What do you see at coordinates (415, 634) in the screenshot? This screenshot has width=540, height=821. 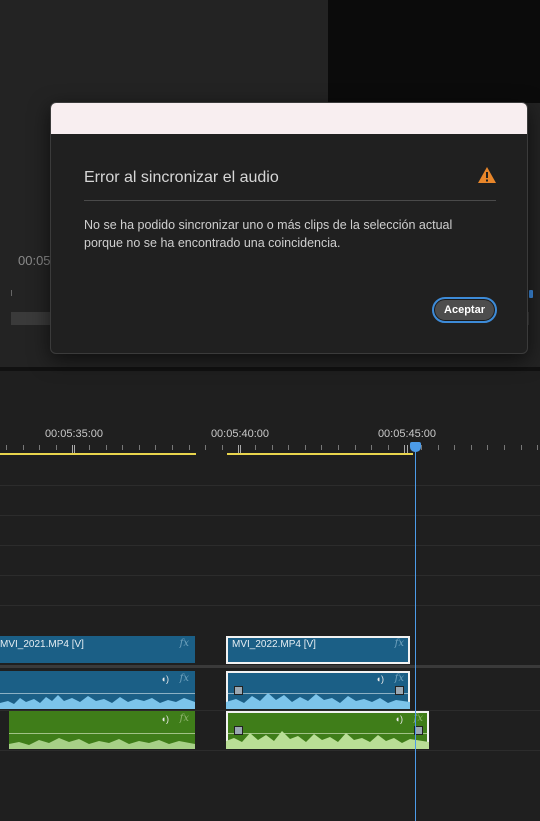 I see `playhead-line` at bounding box center [415, 634].